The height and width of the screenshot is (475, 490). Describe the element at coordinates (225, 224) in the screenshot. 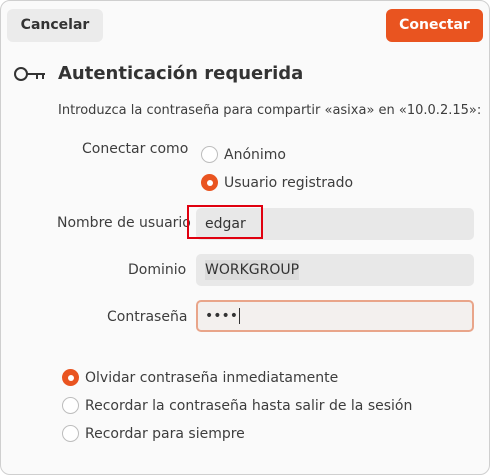

I see `username-value: edgar` at that location.